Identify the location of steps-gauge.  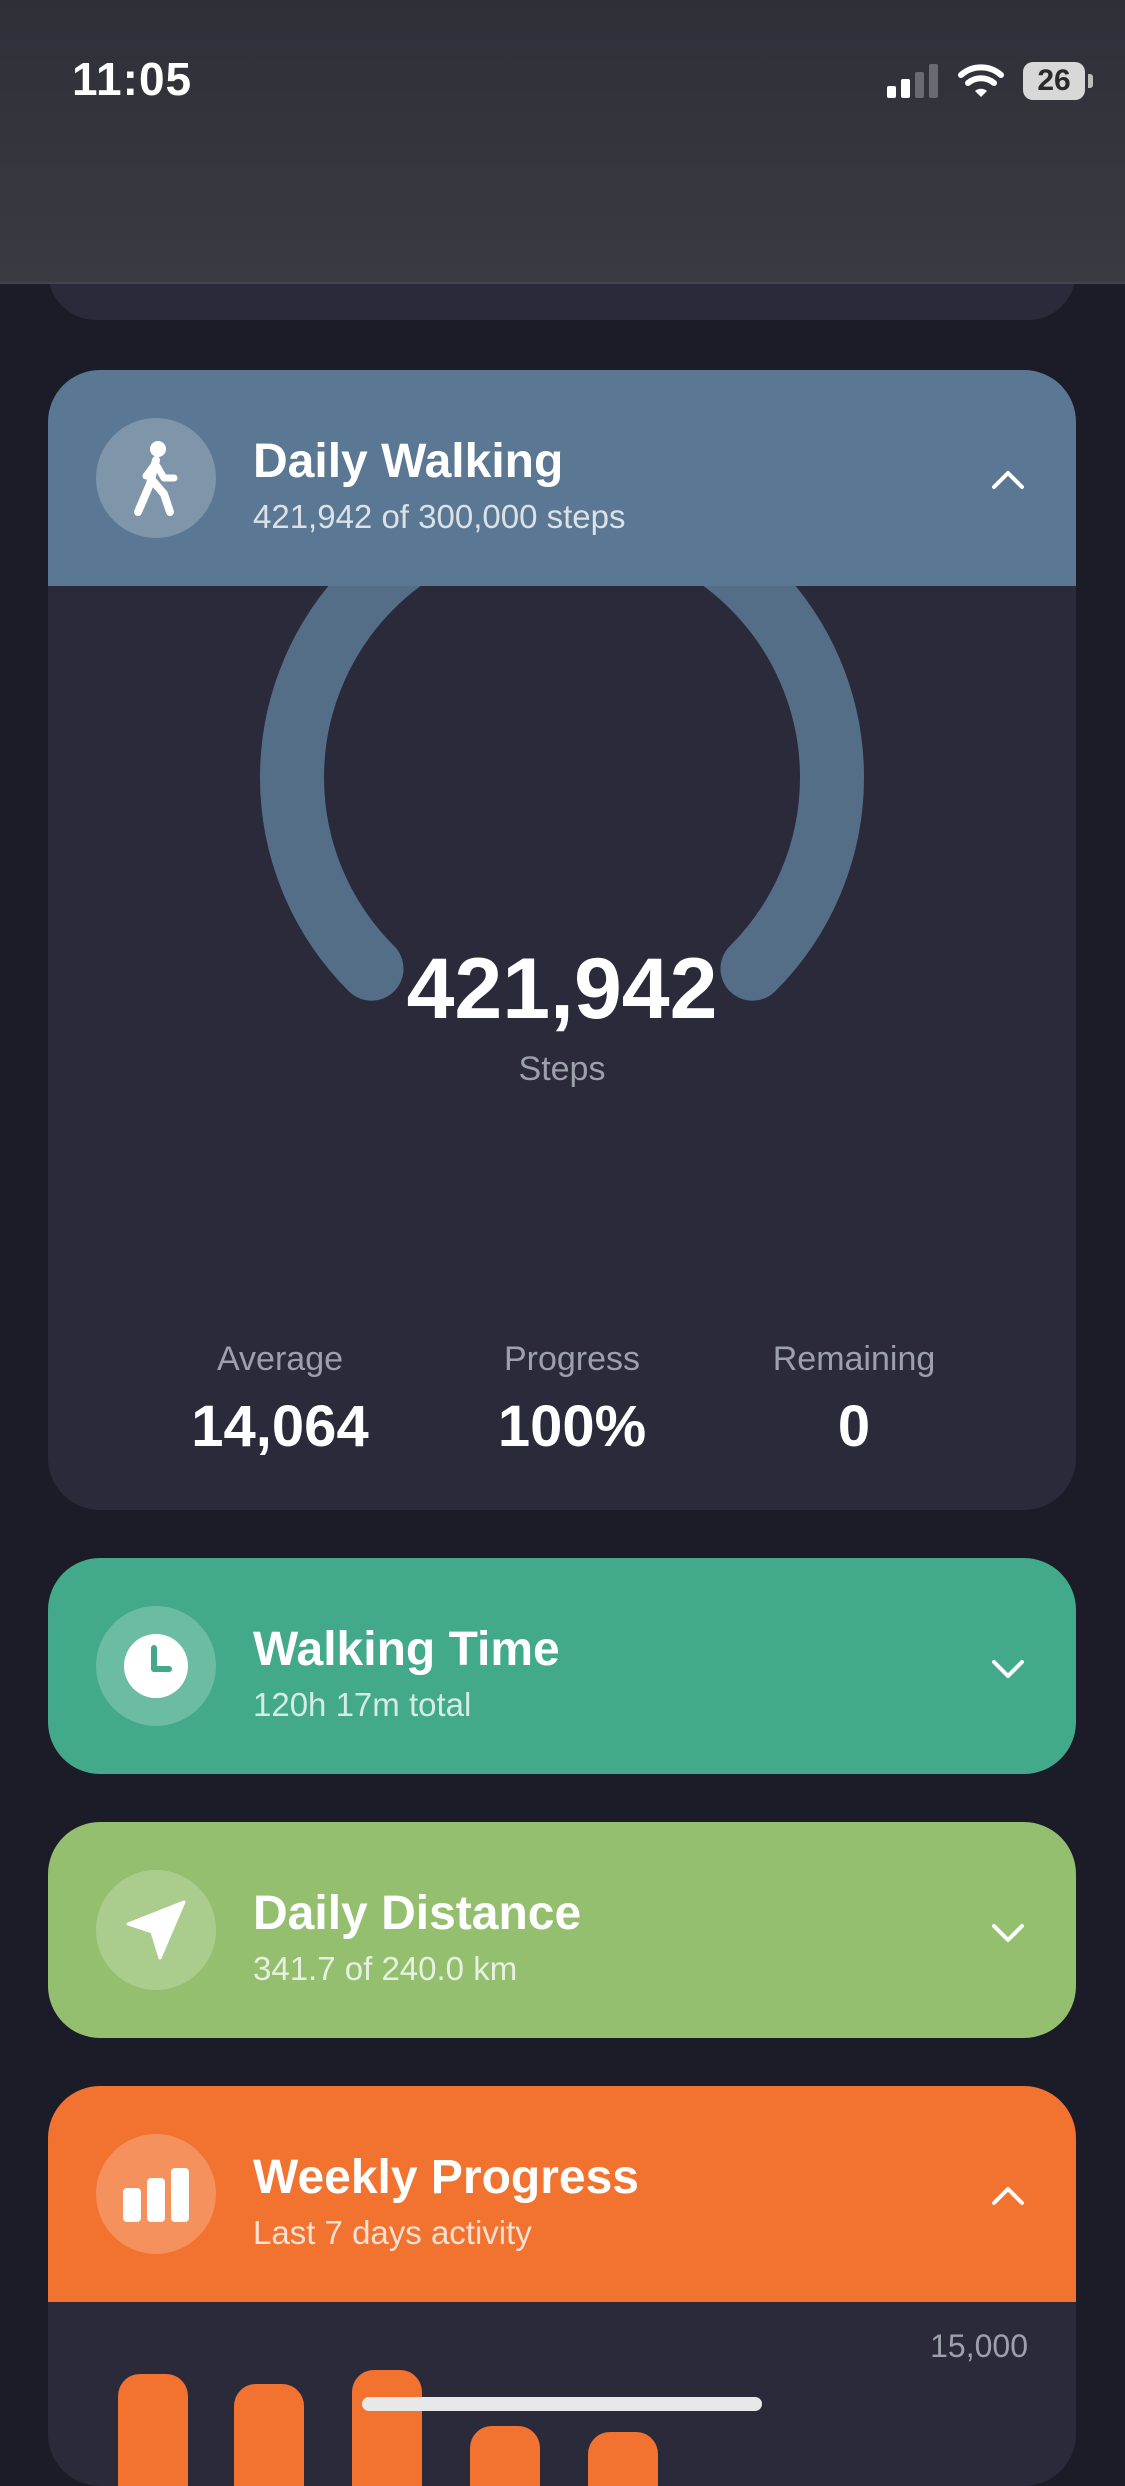
(562, 793).